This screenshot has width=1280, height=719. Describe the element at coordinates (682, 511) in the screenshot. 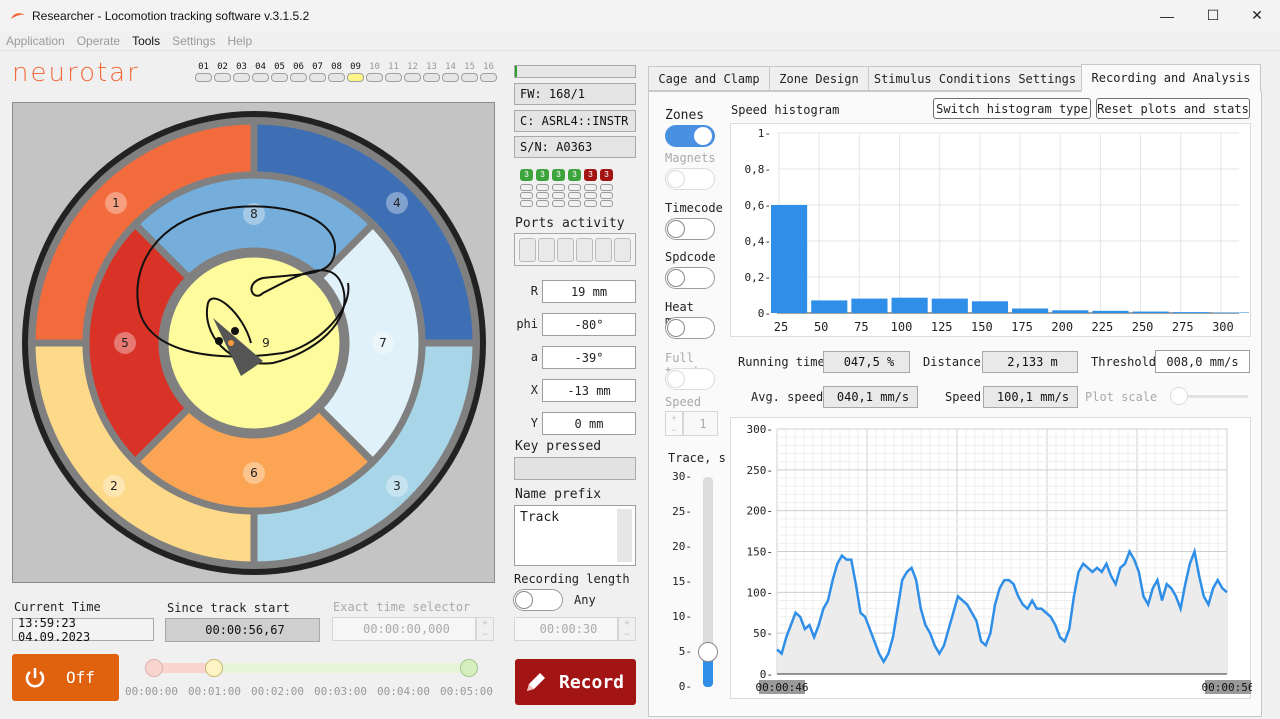

I see `trace-tick: 25-` at that location.